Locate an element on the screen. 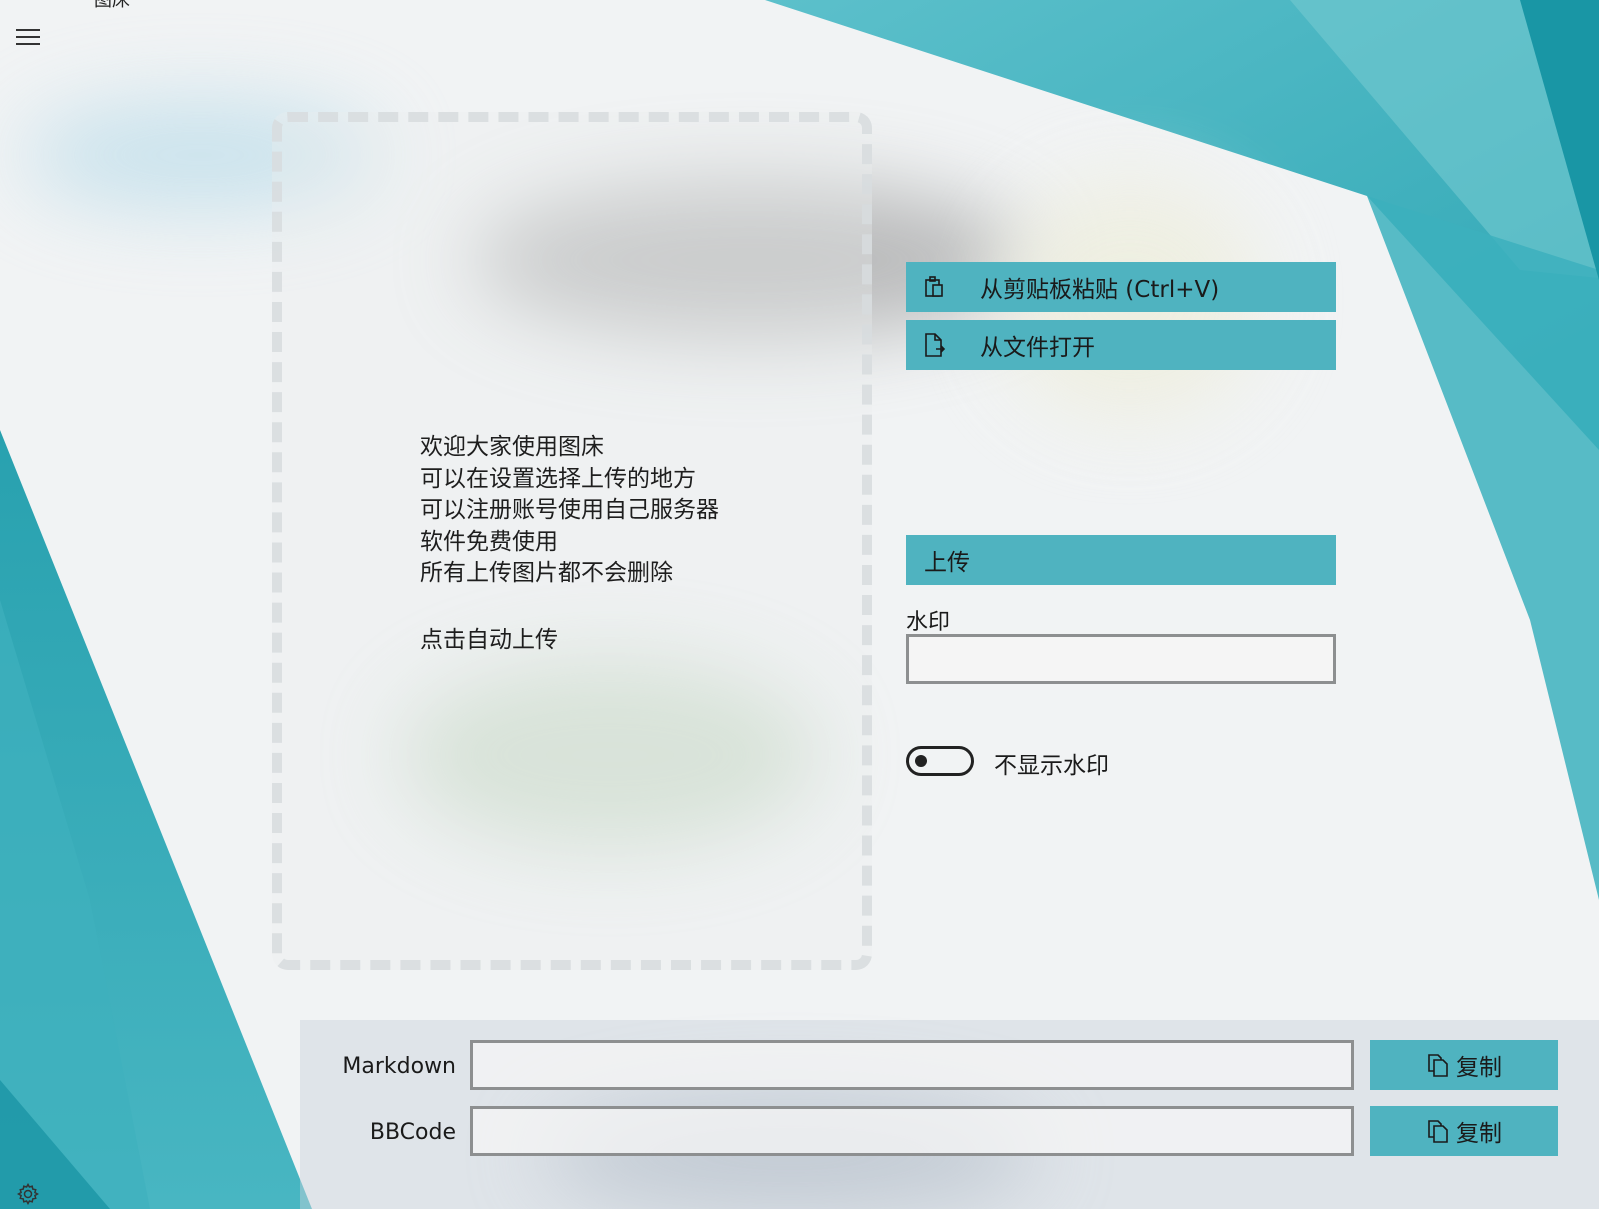  intro-line: 软件免费使用 is located at coordinates (489, 541).